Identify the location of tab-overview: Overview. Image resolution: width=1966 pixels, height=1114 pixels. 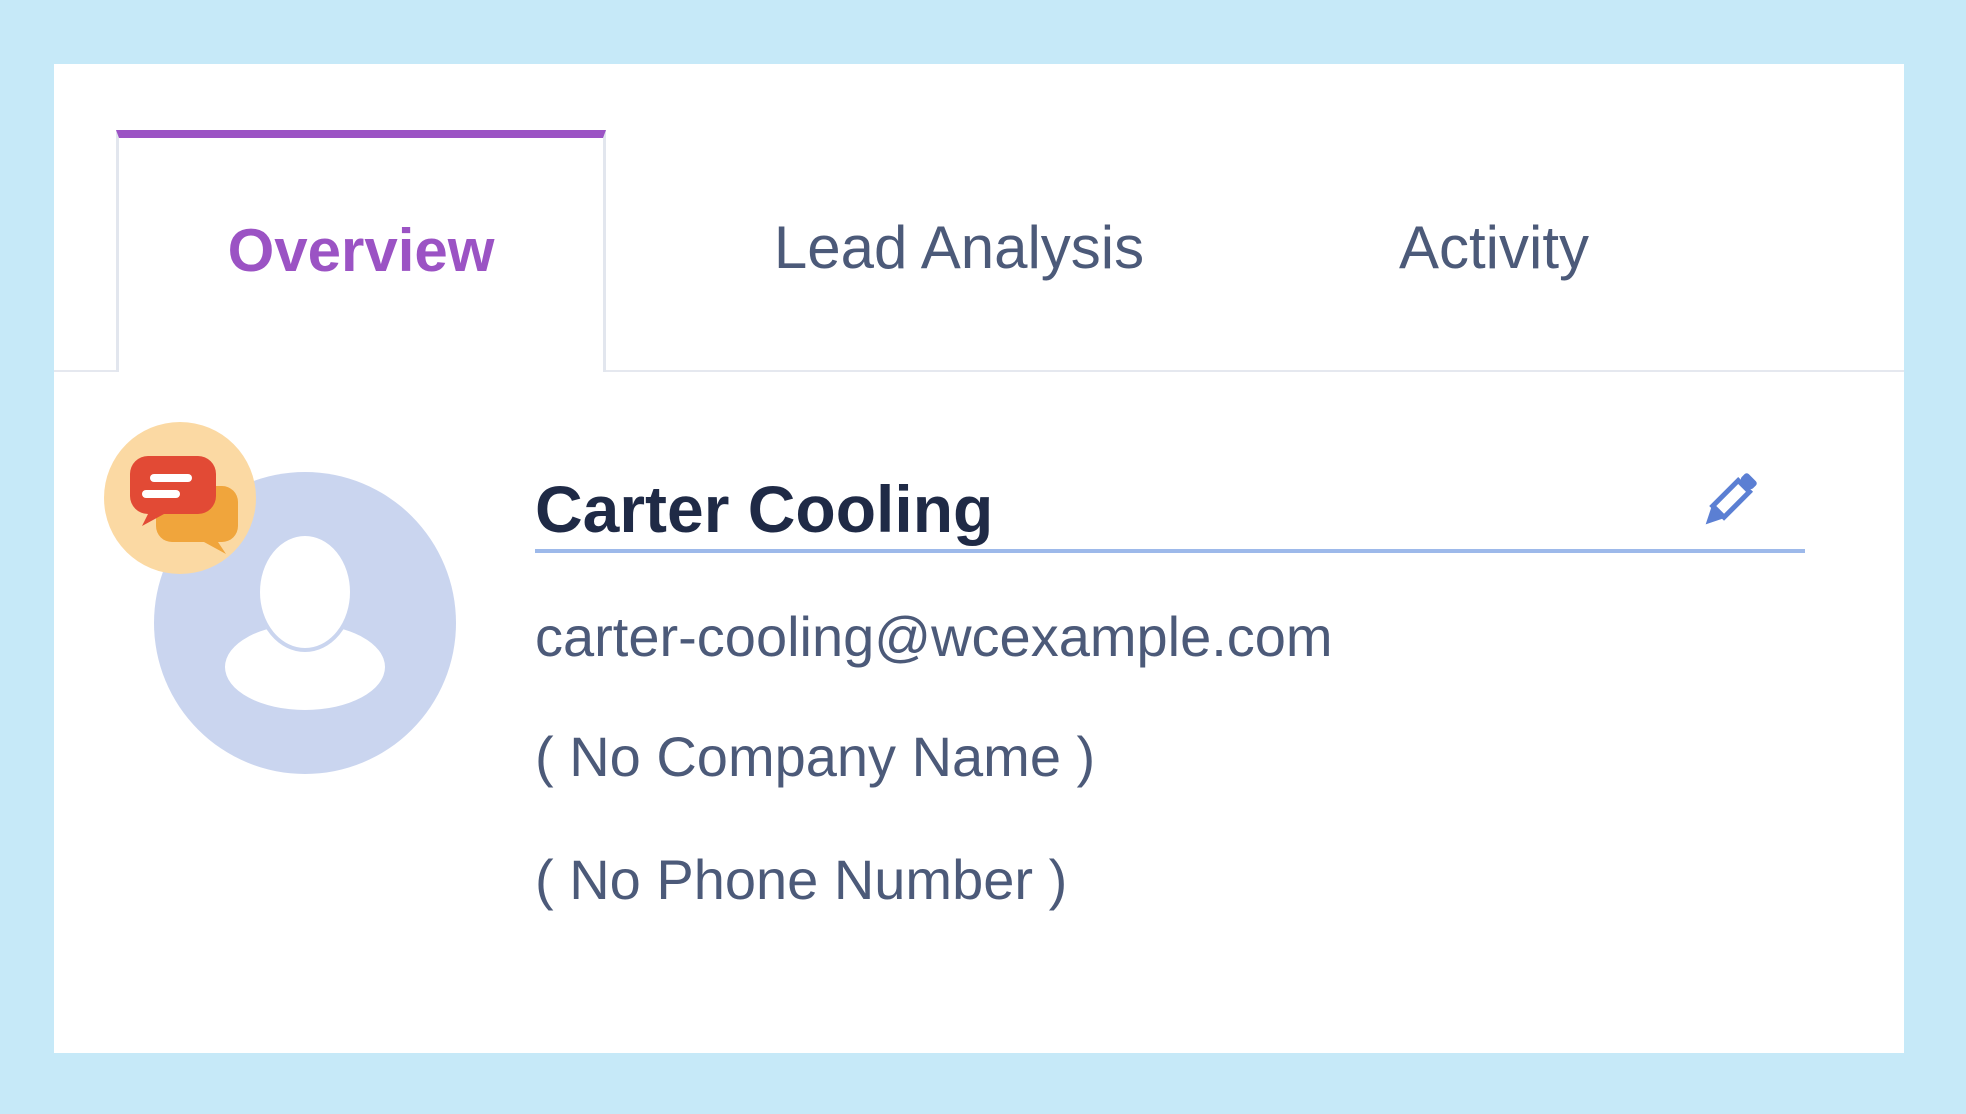
(361, 251).